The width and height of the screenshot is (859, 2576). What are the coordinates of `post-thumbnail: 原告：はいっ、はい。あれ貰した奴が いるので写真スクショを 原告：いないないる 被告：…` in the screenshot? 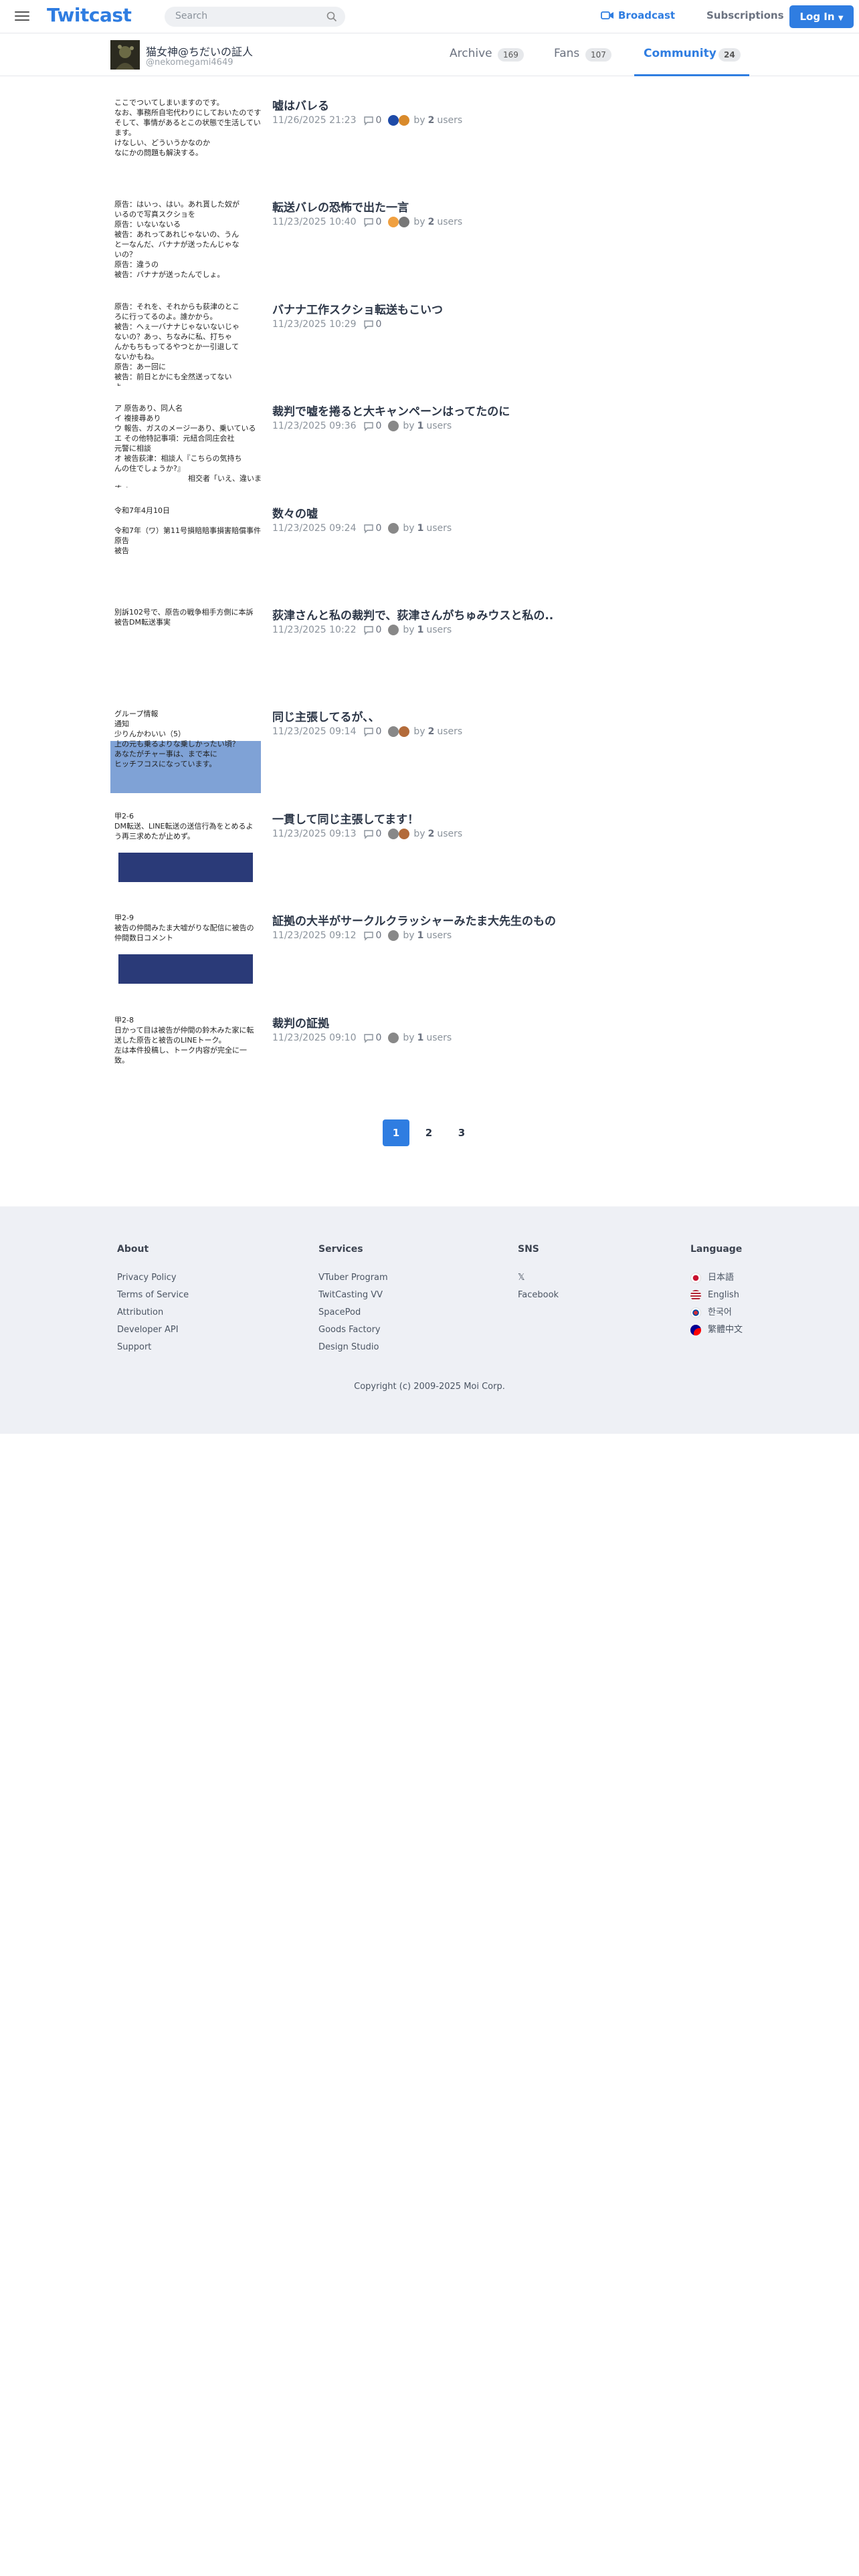 It's located at (185, 241).